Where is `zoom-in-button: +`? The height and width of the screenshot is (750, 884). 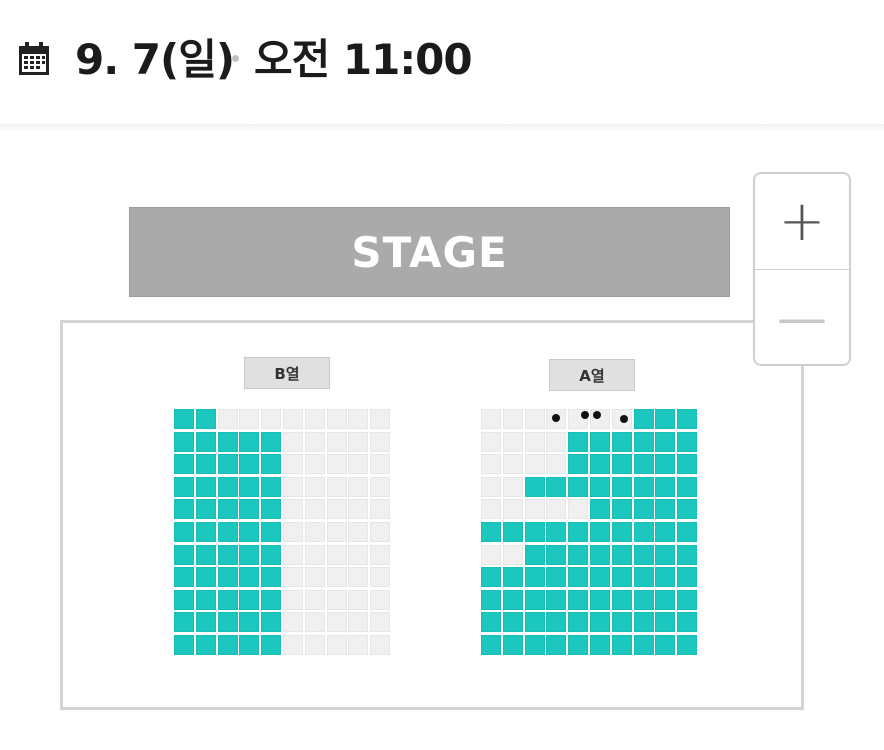 zoom-in-button: + is located at coordinates (802, 221).